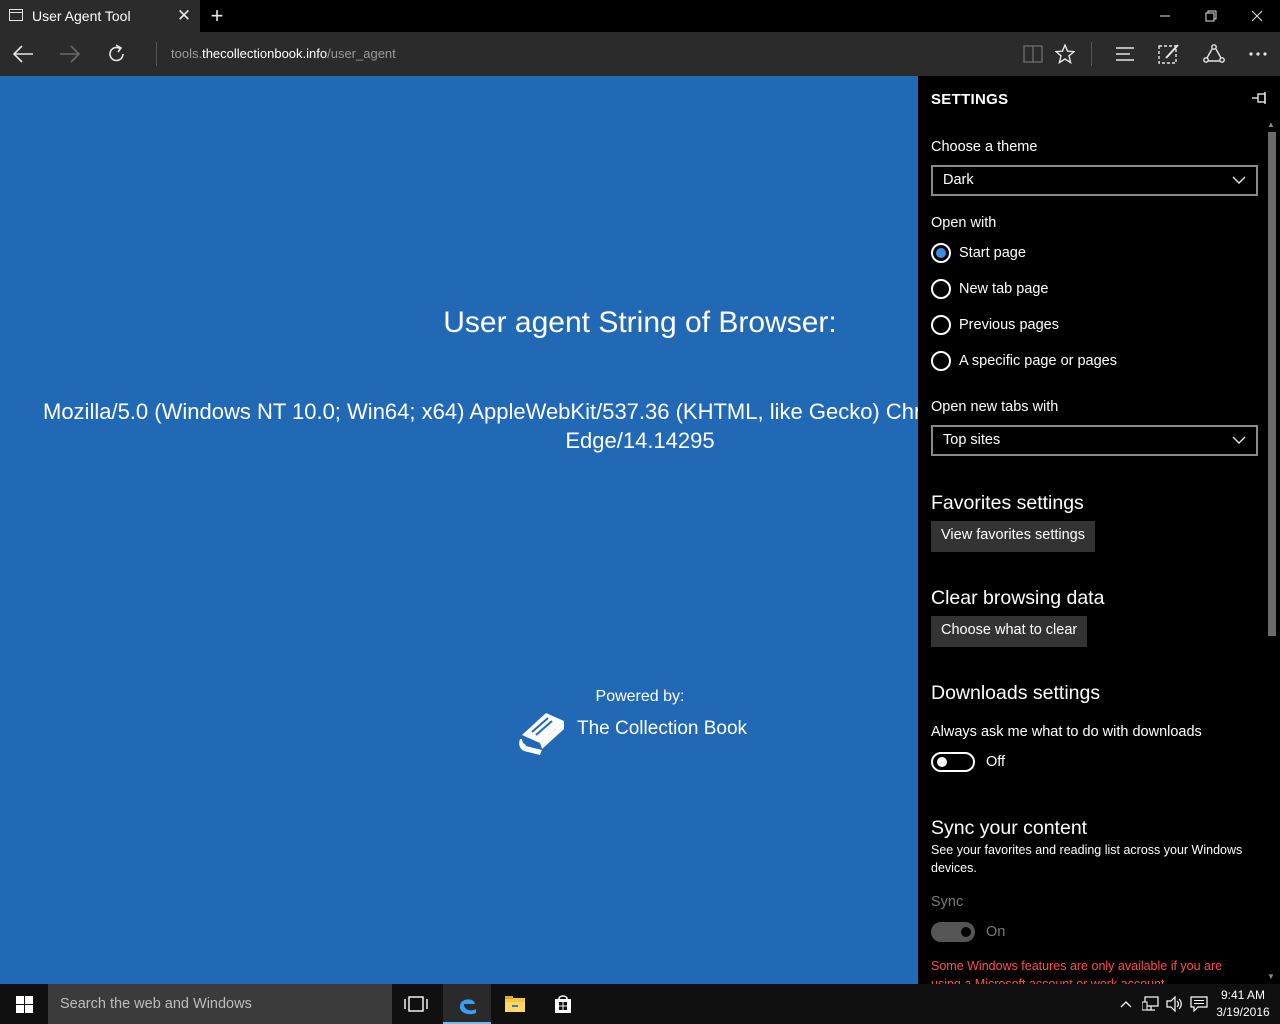 Image resolution: width=1280 pixels, height=1024 pixels. What do you see at coordinates (970, 99) in the screenshot?
I see `settings-title: SETTINGS` at bounding box center [970, 99].